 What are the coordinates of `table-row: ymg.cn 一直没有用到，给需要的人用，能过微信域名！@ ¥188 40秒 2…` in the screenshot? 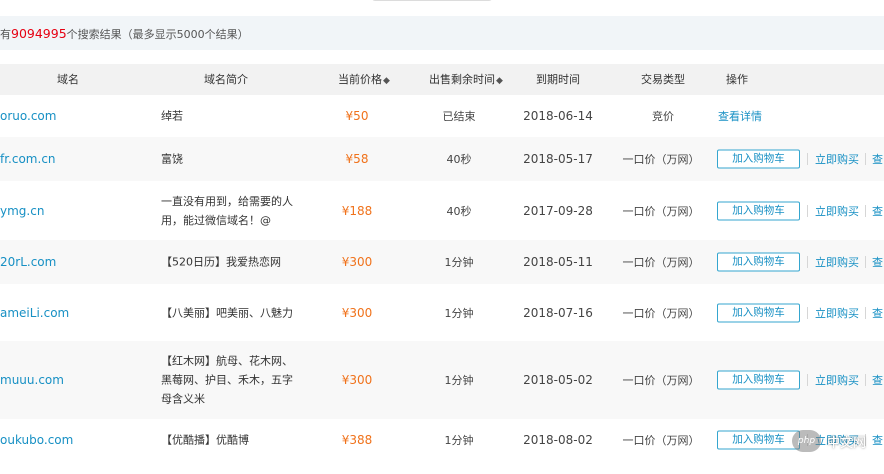 It's located at (442, 210).